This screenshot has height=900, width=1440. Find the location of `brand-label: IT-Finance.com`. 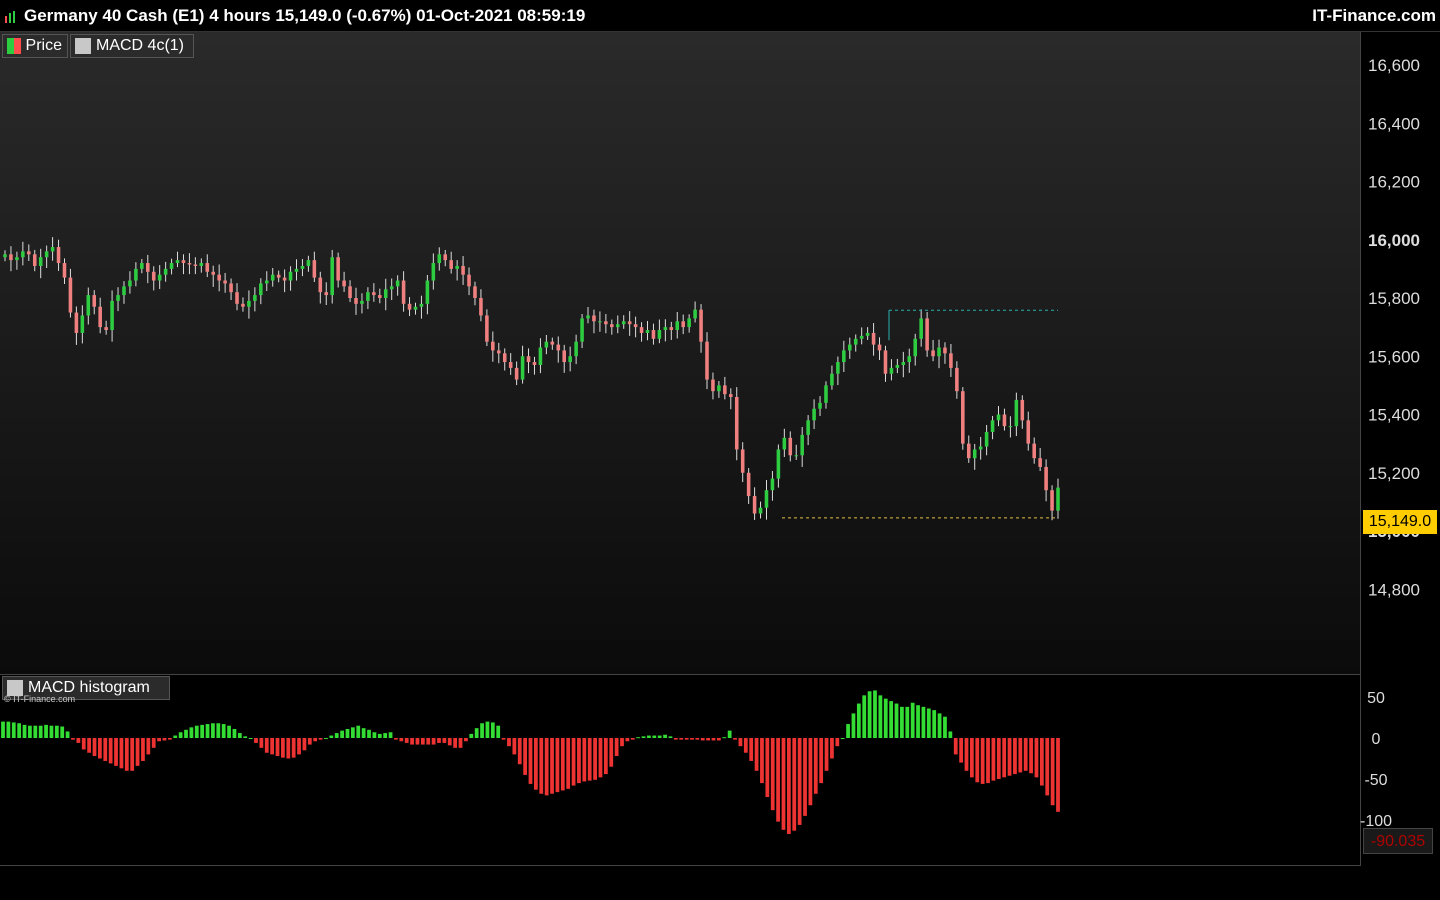

brand-label: IT-Finance.com is located at coordinates (1374, 15).